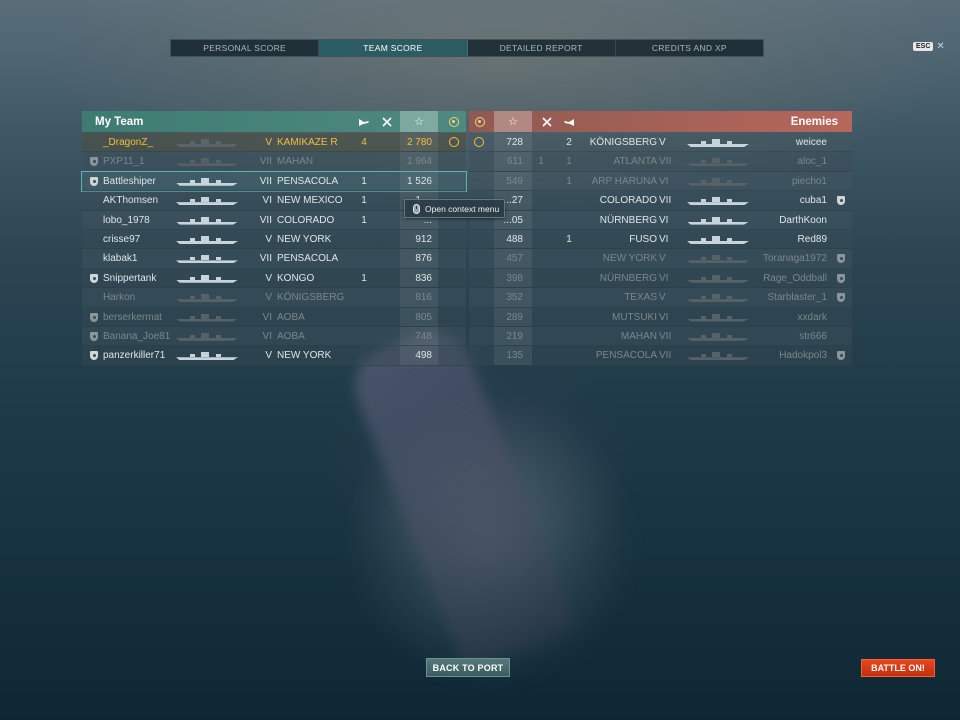 The width and height of the screenshot is (960, 720). I want to click on ship-kill-icon, so click(387, 121).